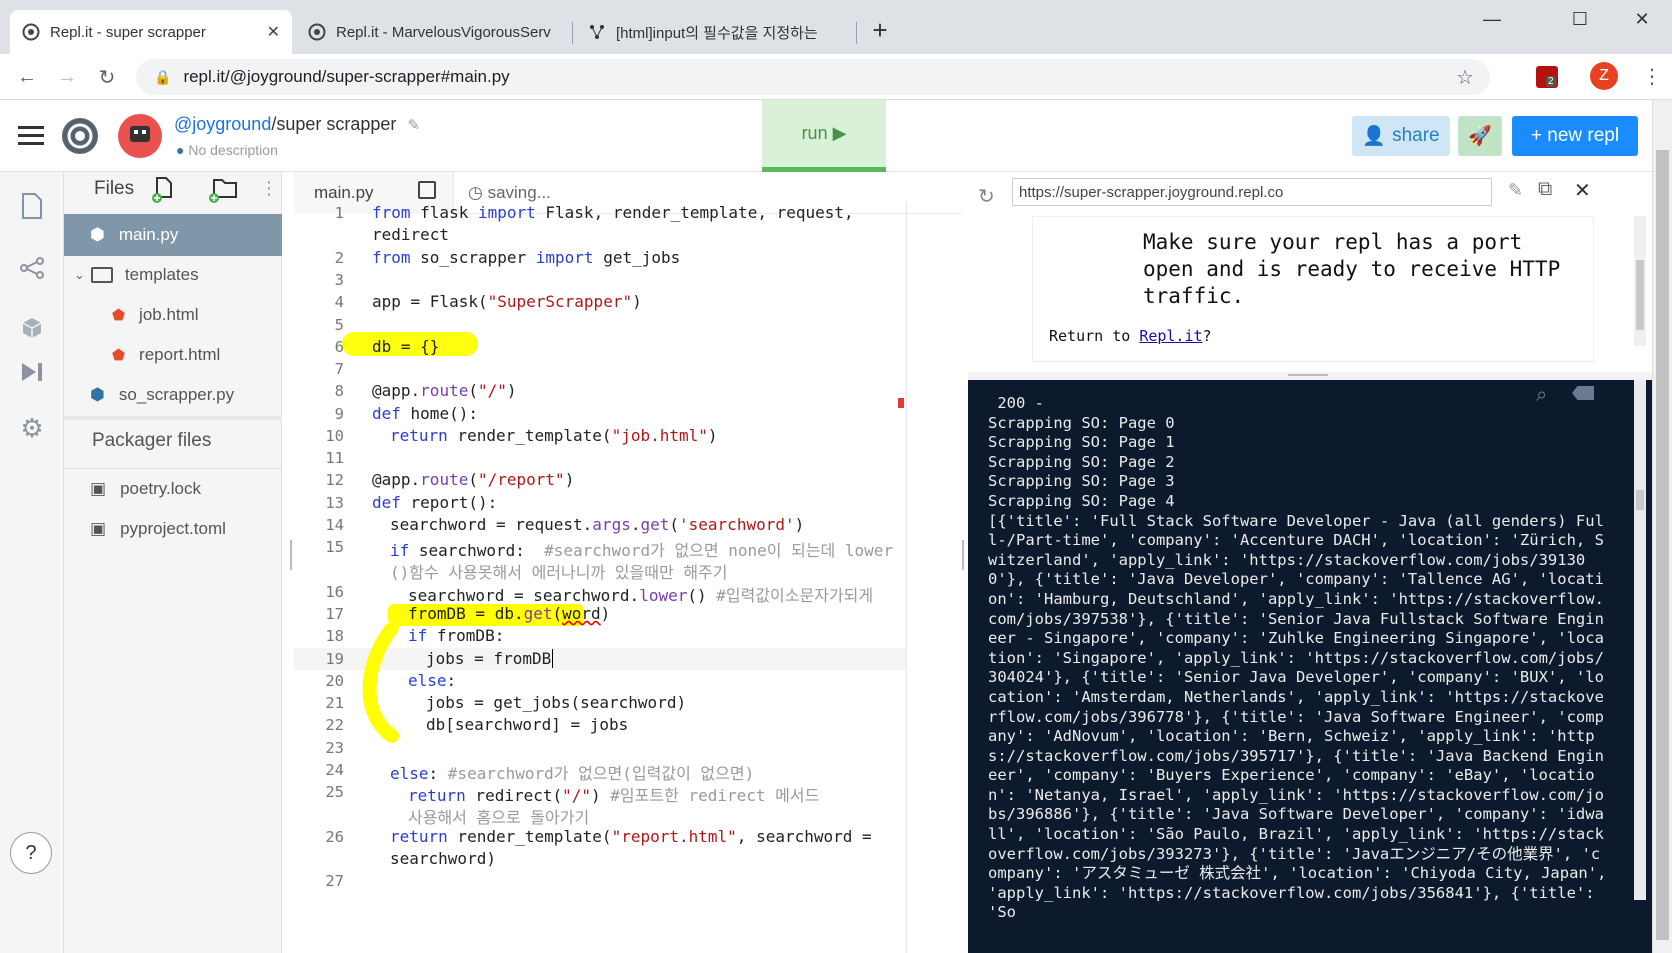  What do you see at coordinates (804, 836) in the screenshot?
I see `code-token: , searchword =` at bounding box center [804, 836].